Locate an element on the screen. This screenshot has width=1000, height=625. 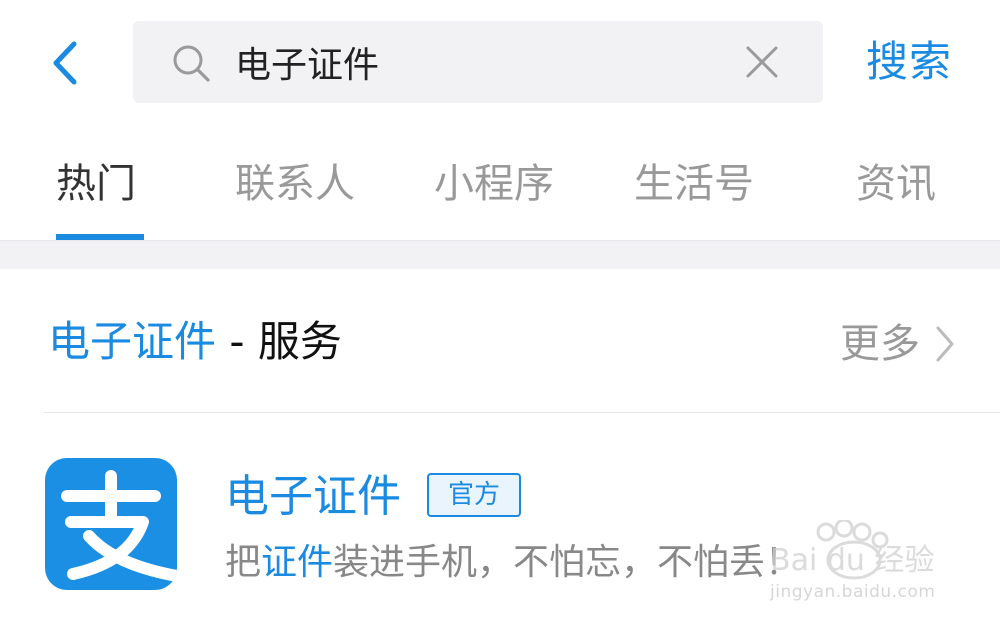
back-button is located at coordinates (65, 63).